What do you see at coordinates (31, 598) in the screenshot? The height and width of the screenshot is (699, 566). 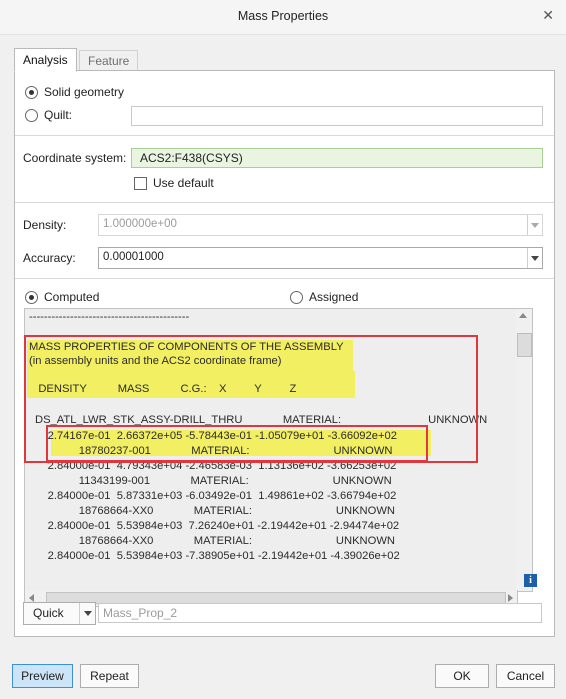 I see `scroll-left-icon` at bounding box center [31, 598].